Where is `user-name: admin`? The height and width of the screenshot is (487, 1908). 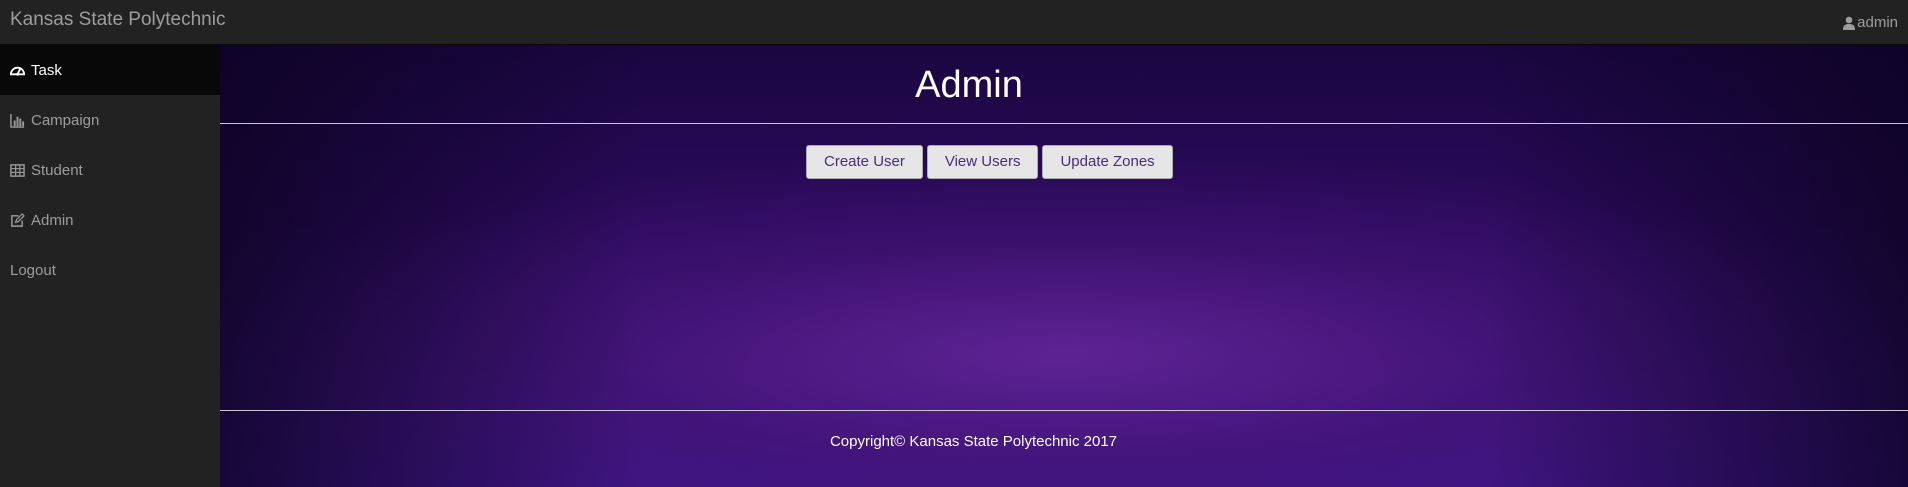
user-name: admin is located at coordinates (1877, 22).